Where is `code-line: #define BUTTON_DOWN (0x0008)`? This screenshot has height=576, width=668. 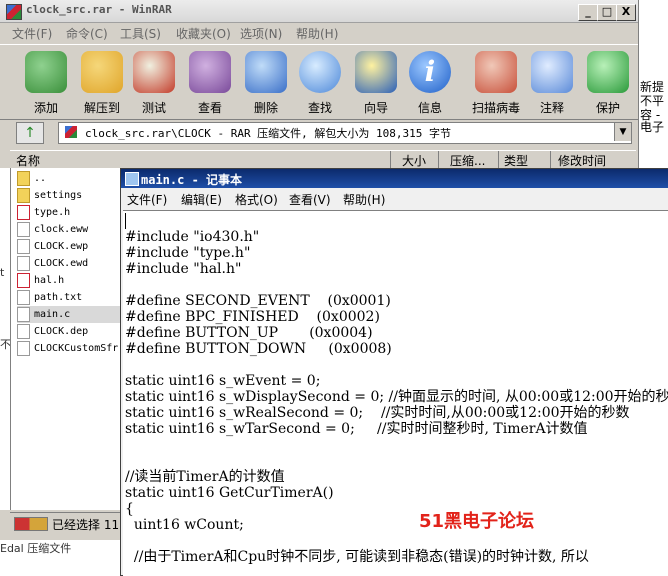 code-line: #define BUTTON_DOWN (0x0008) is located at coordinates (258, 349).